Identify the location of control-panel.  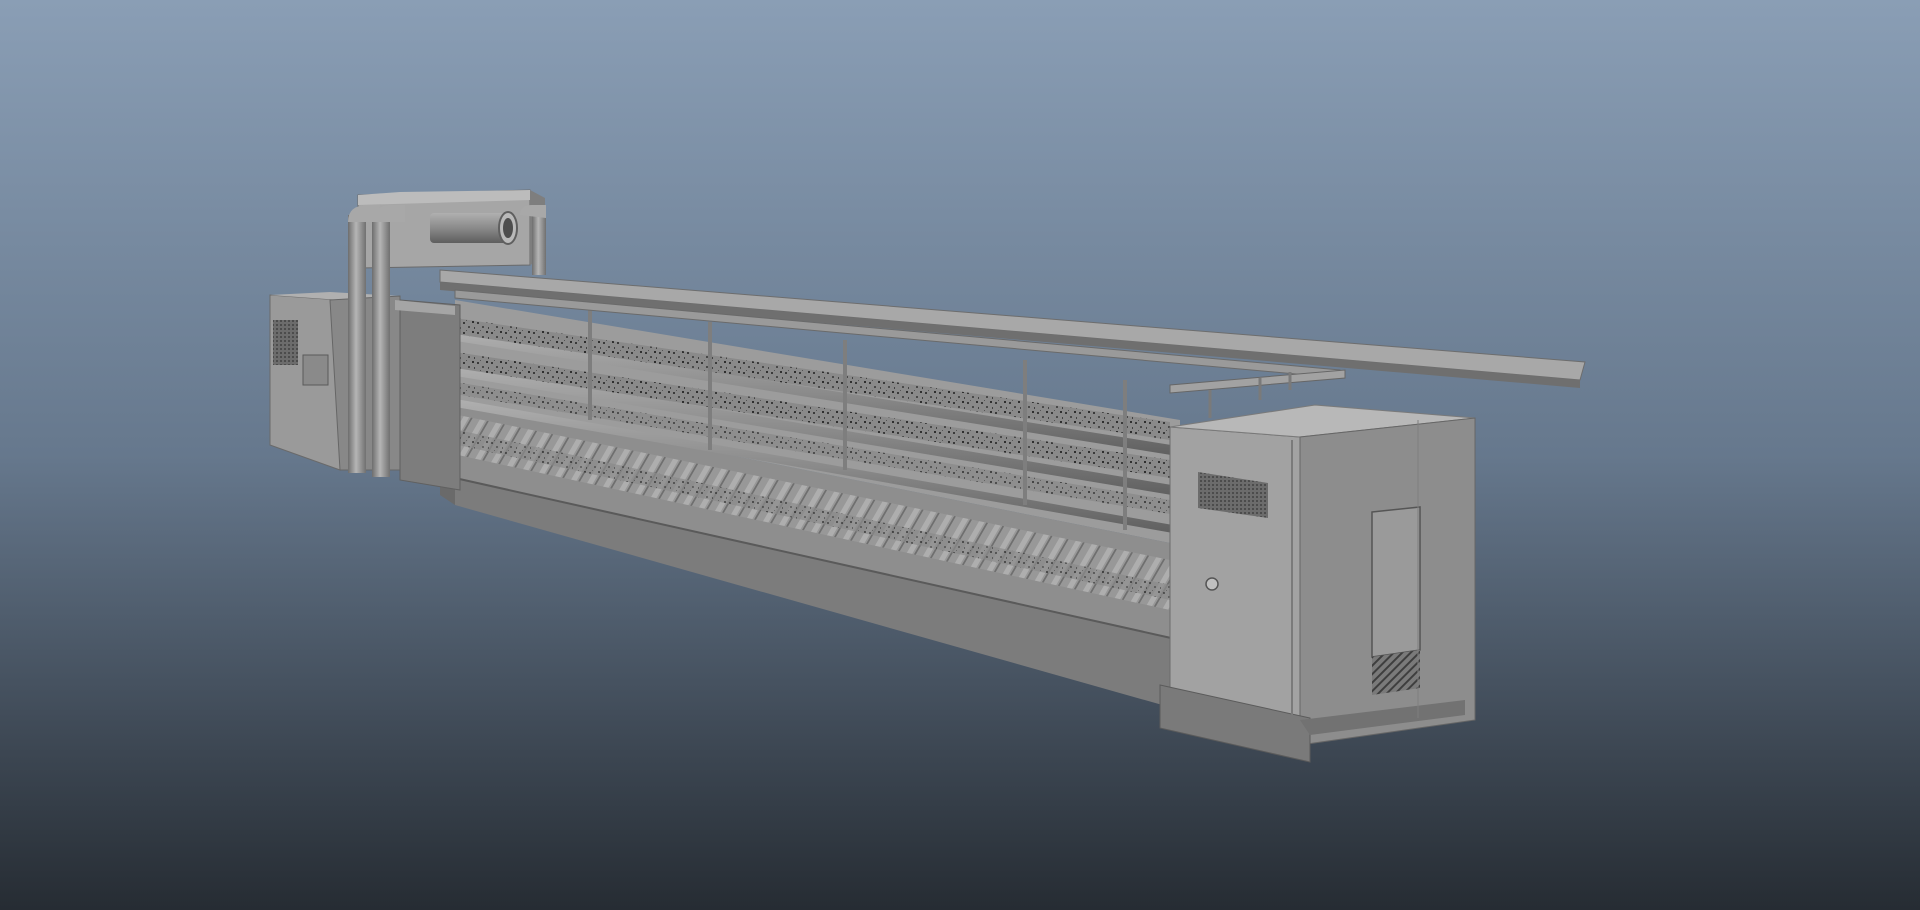
(315, 370).